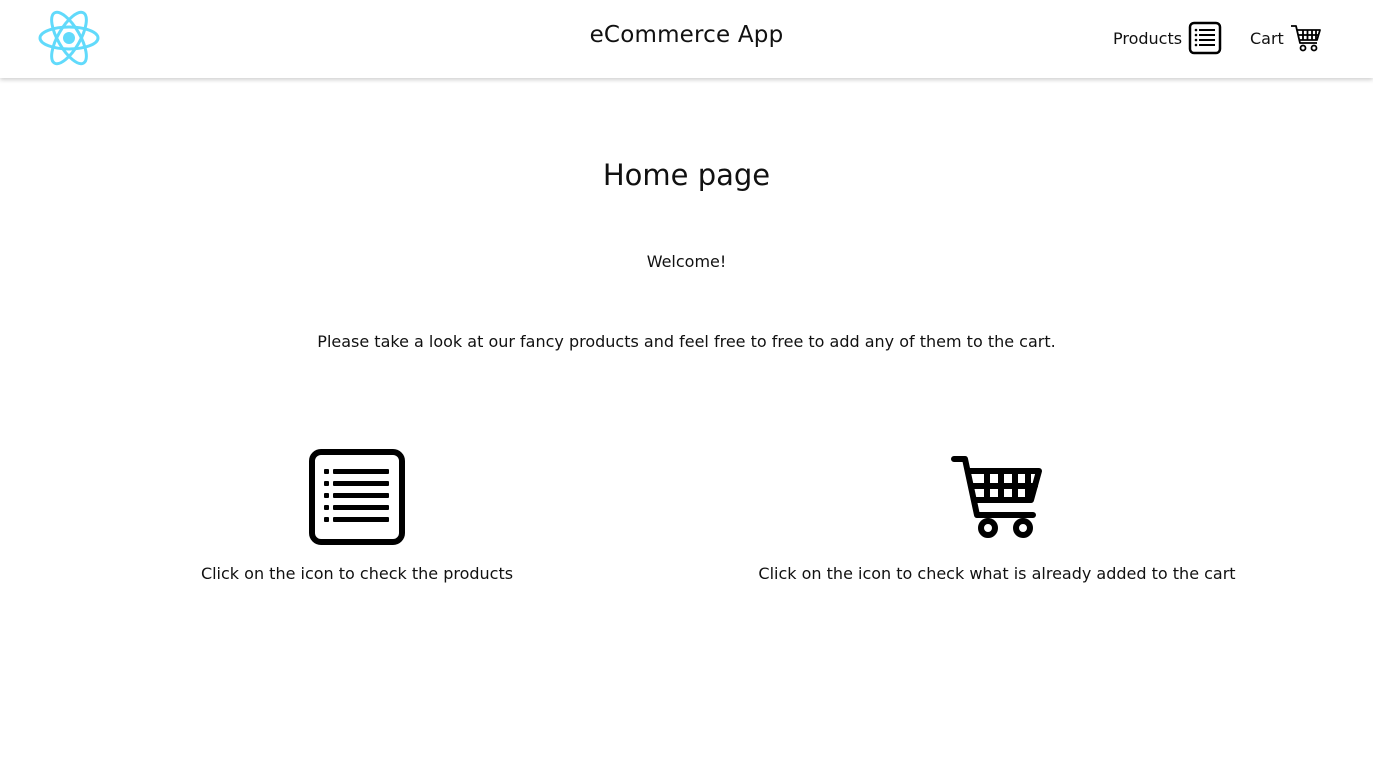 The height and width of the screenshot is (778, 1373). What do you see at coordinates (1148, 38) in the screenshot?
I see `nav-products-label: Products` at bounding box center [1148, 38].